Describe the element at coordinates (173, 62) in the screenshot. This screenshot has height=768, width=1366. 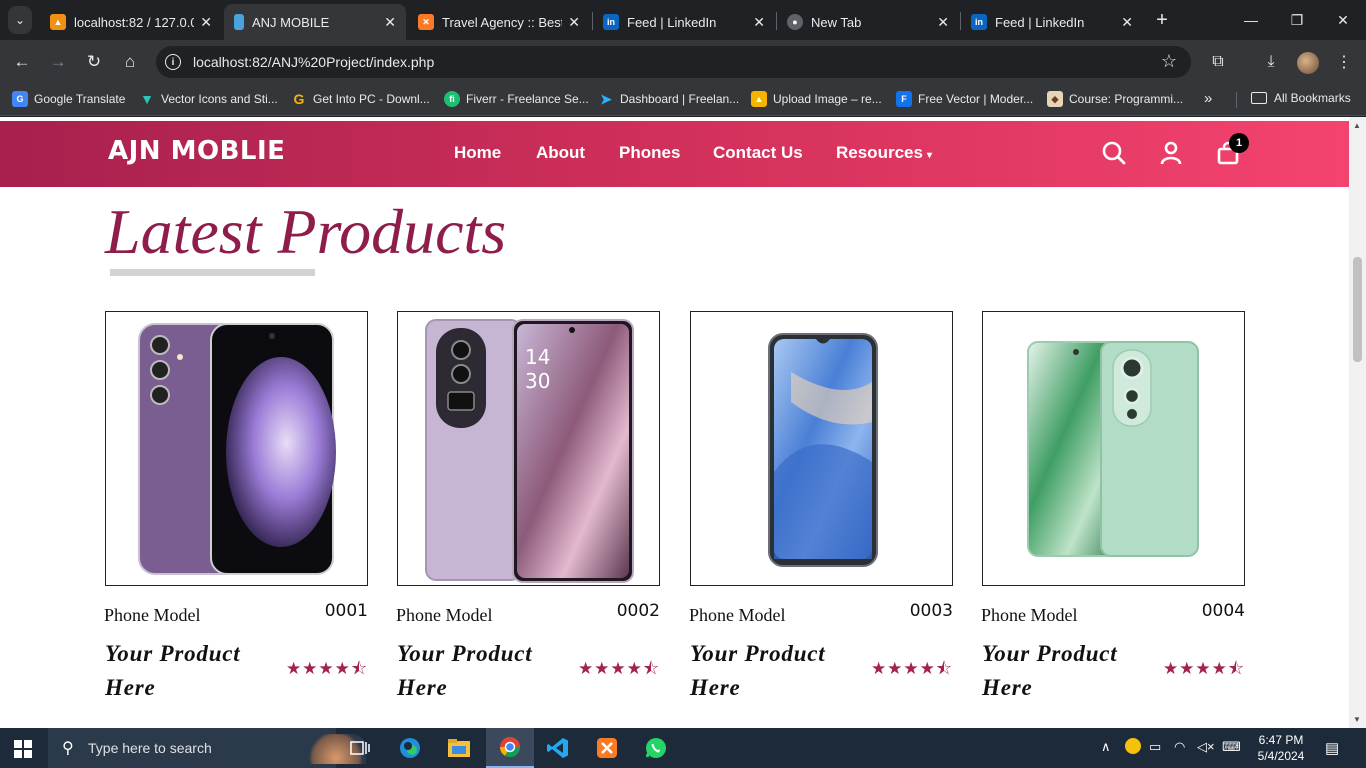
I see `site-info-icon: i` at that location.